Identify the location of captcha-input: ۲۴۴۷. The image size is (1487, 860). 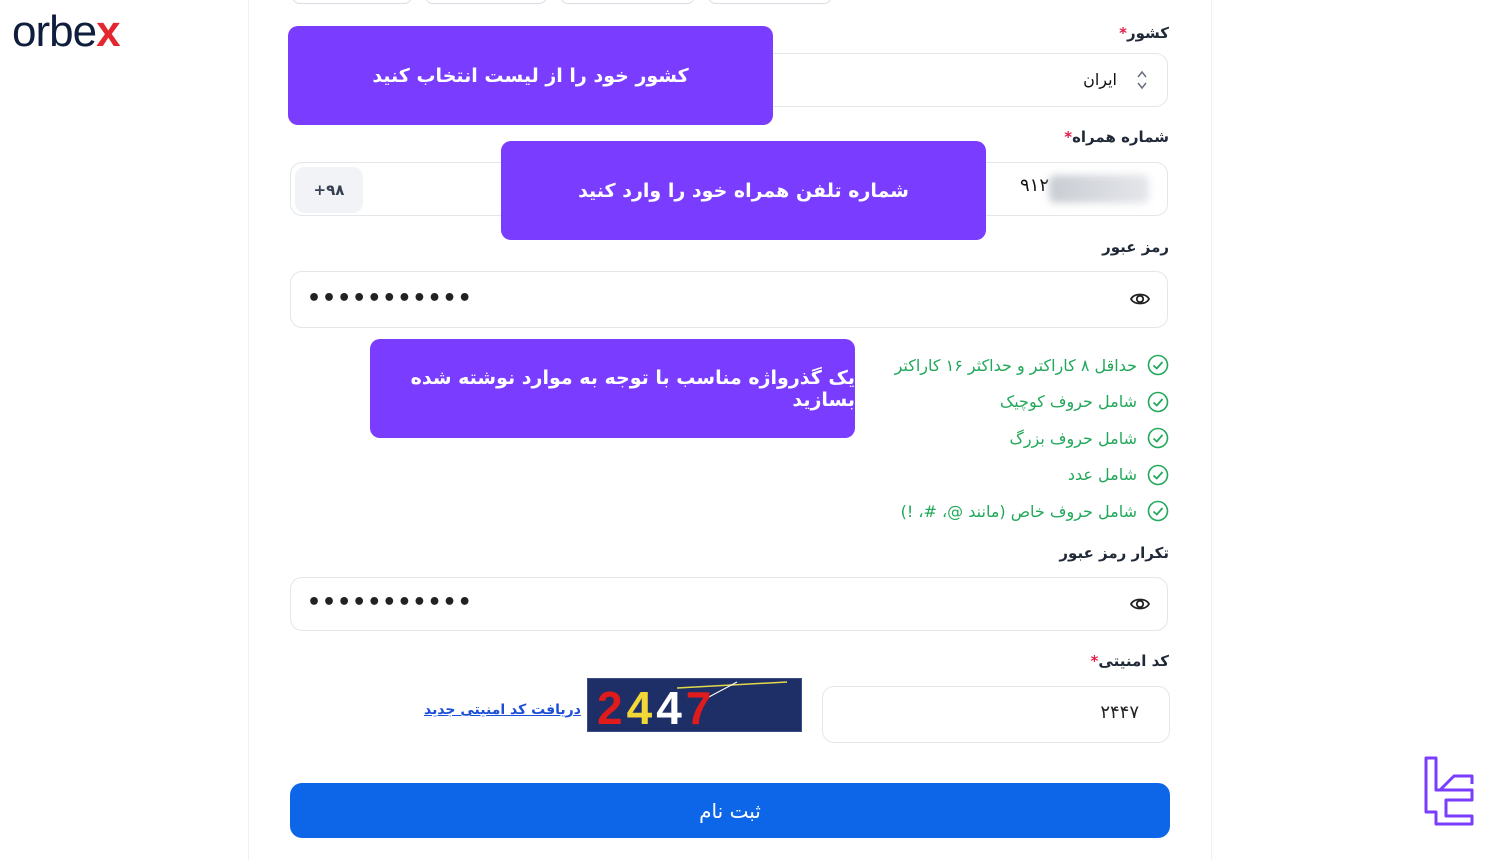
(996, 714).